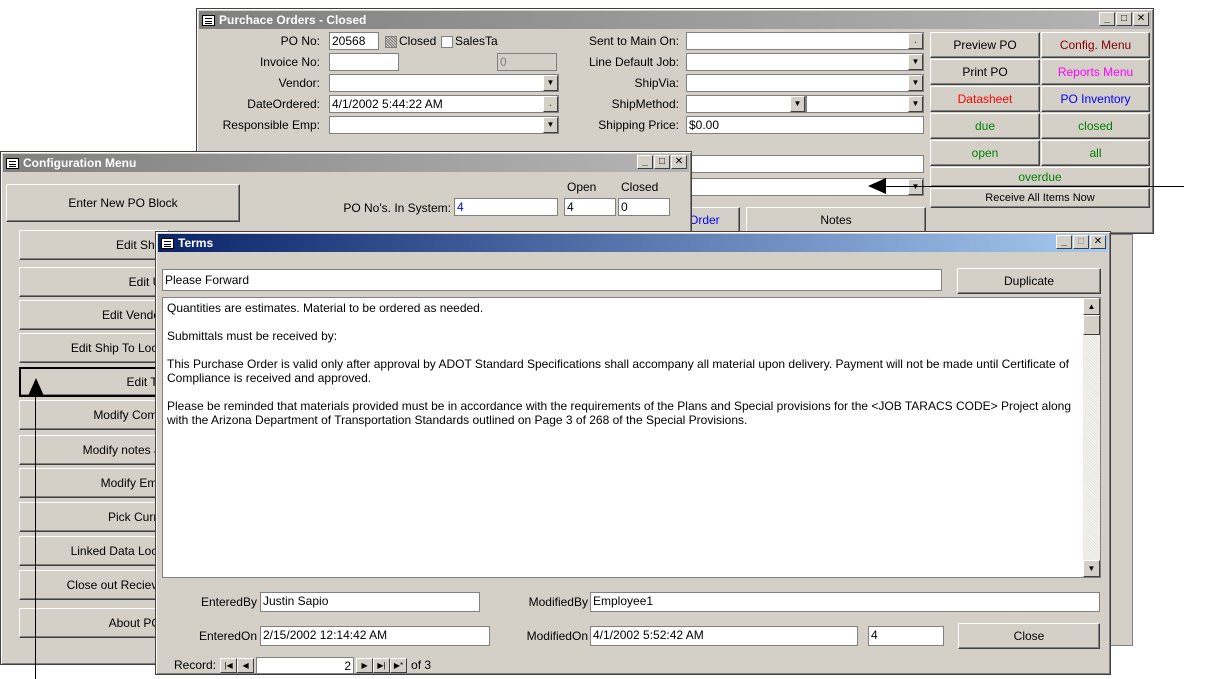 Image resolution: width=1225 pixels, height=679 pixels. I want to click on record-navigator: Record: |◀ ◀ 2 ▶ ▶| ▶* of 3, so click(302, 665).